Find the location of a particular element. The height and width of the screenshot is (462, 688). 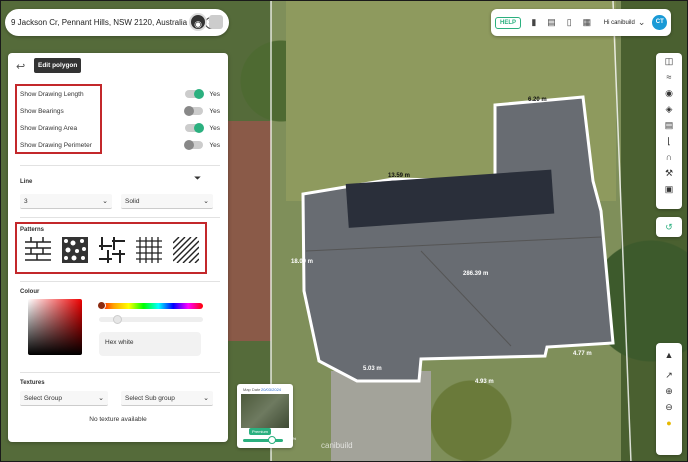

dim-label: 6.20 m is located at coordinates (537, 100).